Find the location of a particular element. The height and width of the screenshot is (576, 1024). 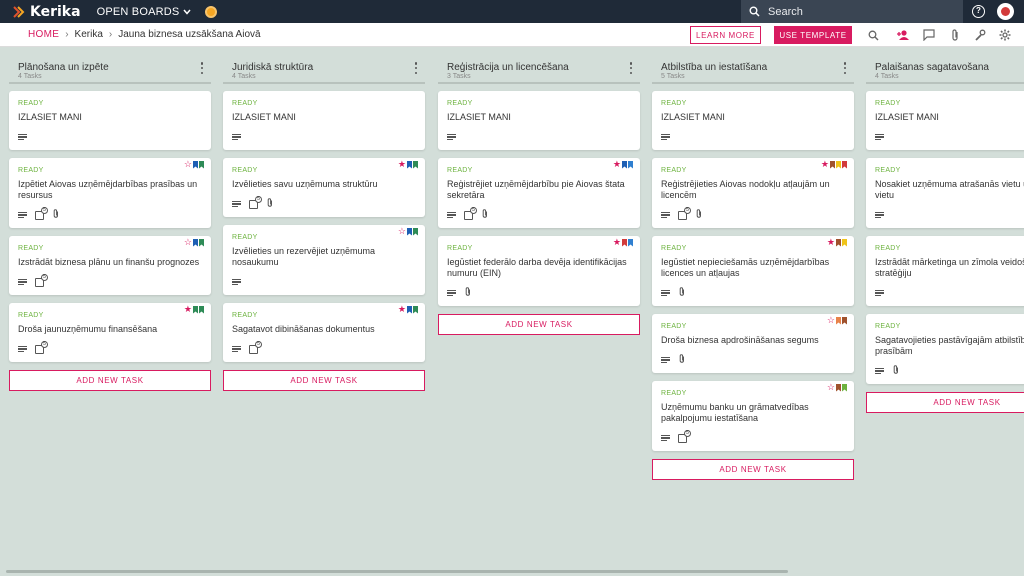

column-title: Palaišanas sagatavošana is located at coordinates (932, 67).